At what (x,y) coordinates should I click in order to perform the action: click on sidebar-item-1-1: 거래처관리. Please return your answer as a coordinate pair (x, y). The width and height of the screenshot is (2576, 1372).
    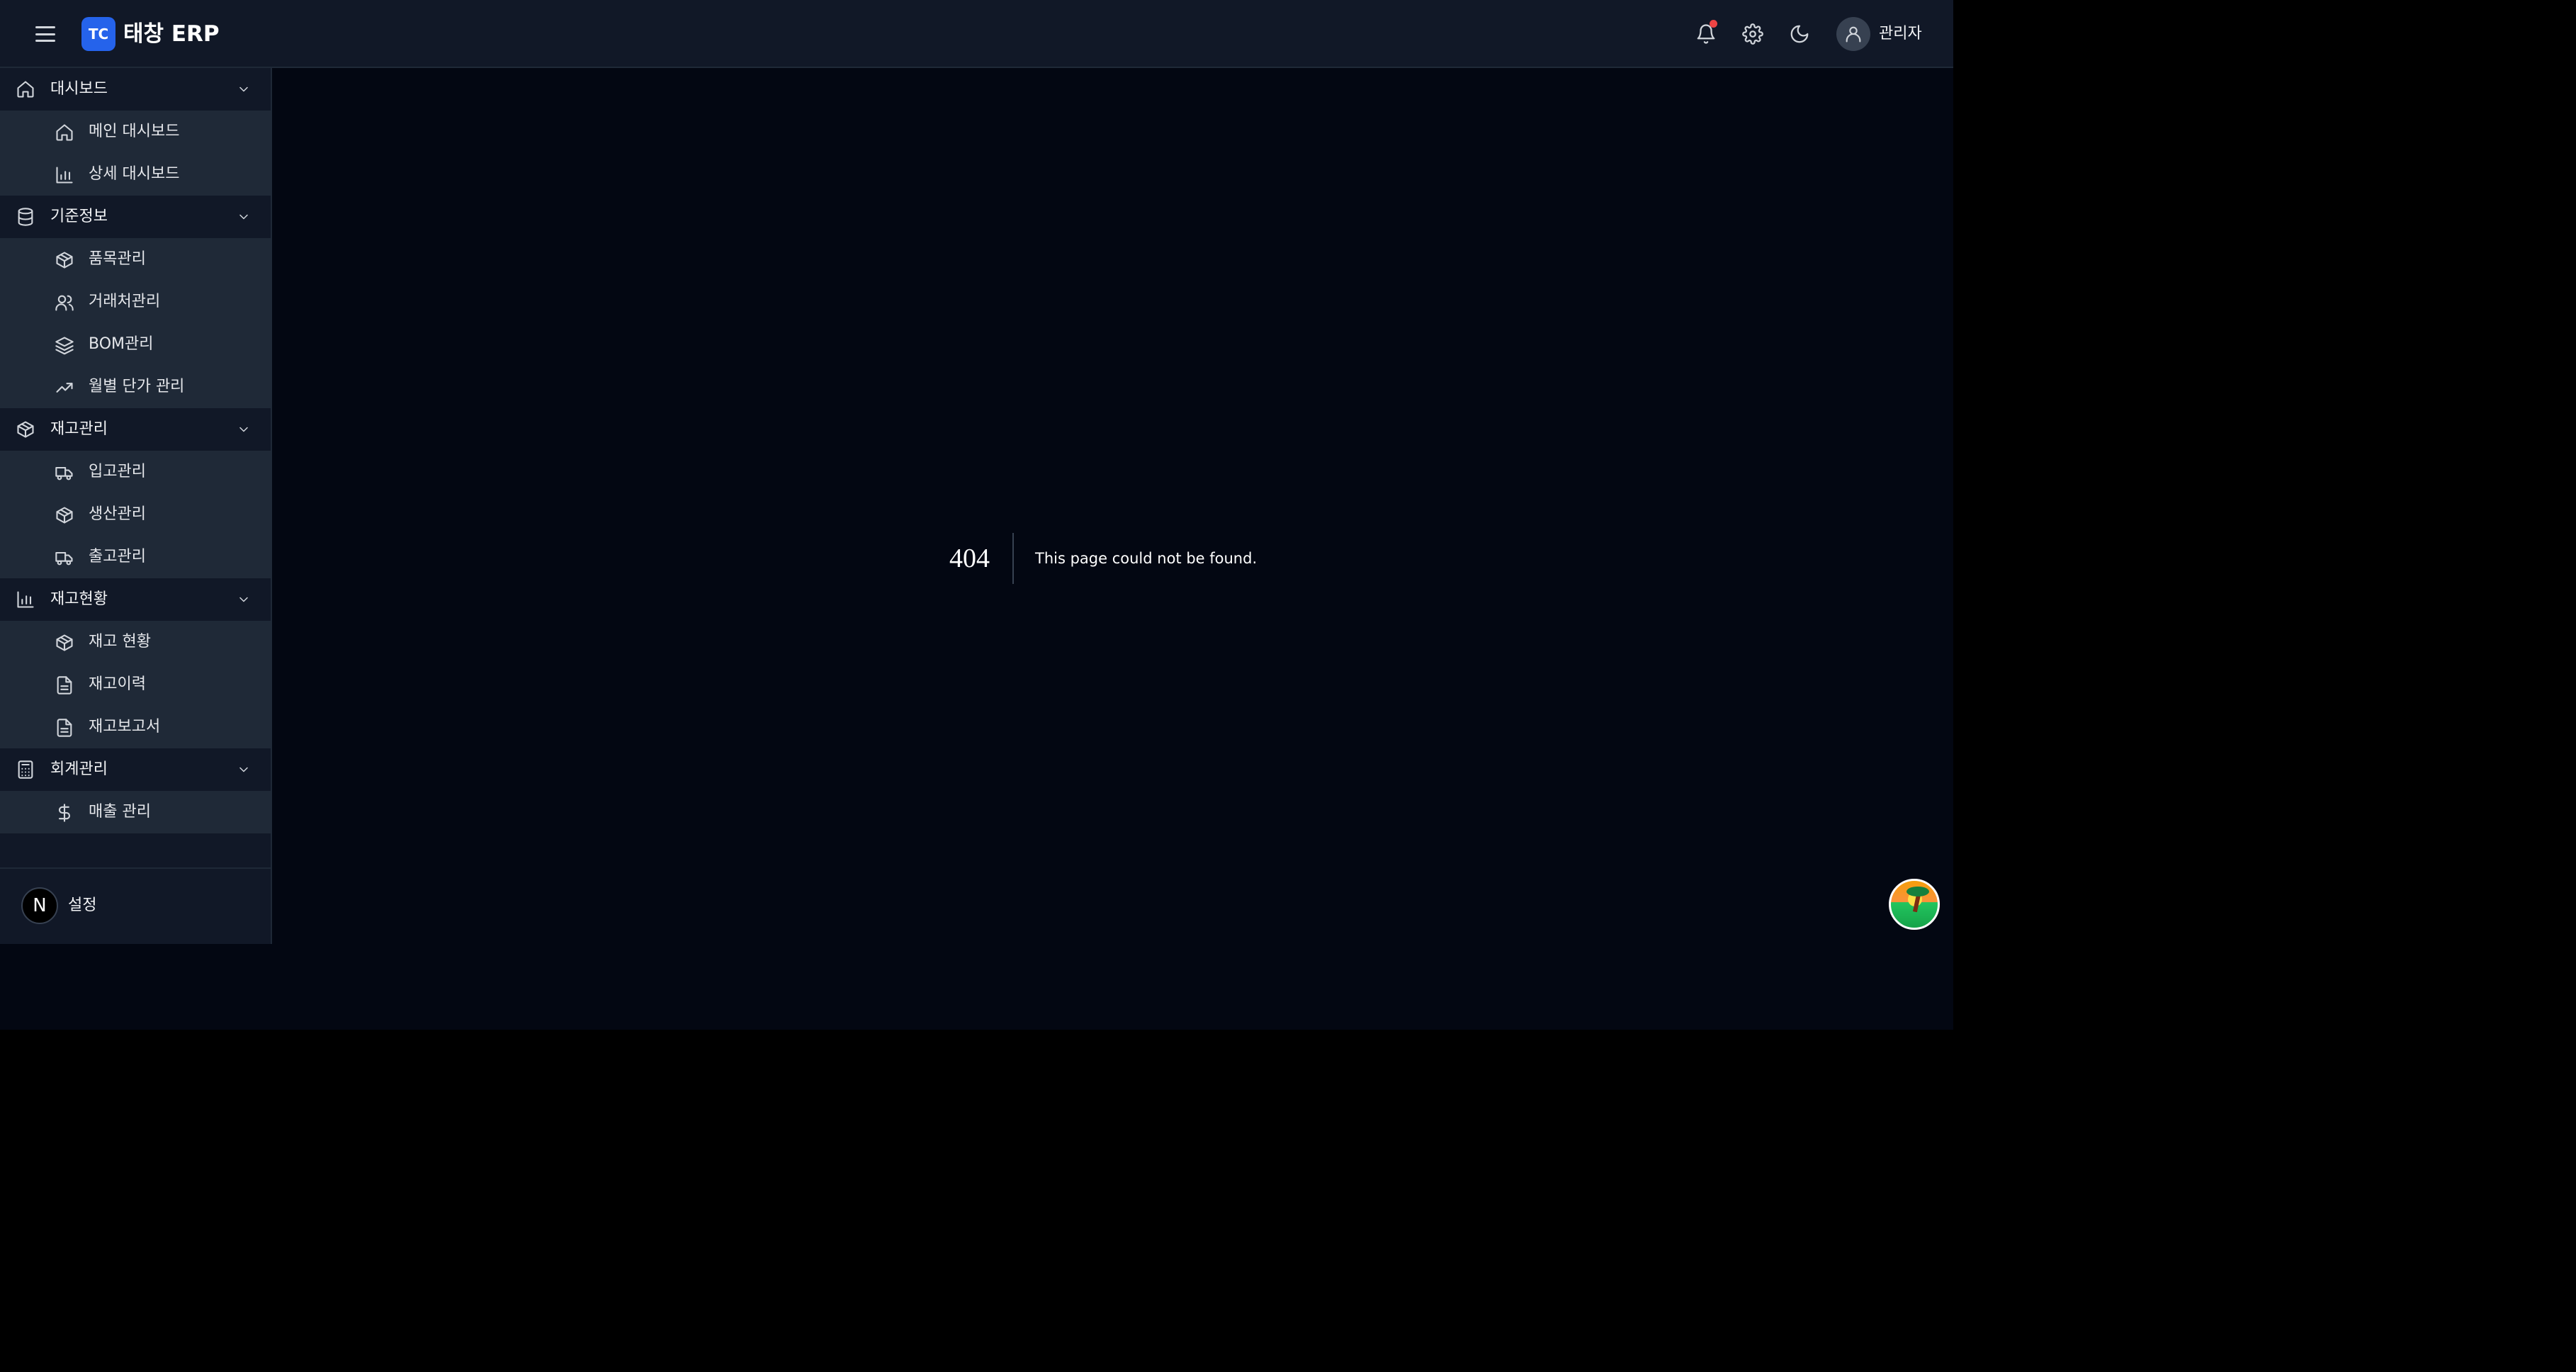
    Looking at the image, I should click on (135, 302).